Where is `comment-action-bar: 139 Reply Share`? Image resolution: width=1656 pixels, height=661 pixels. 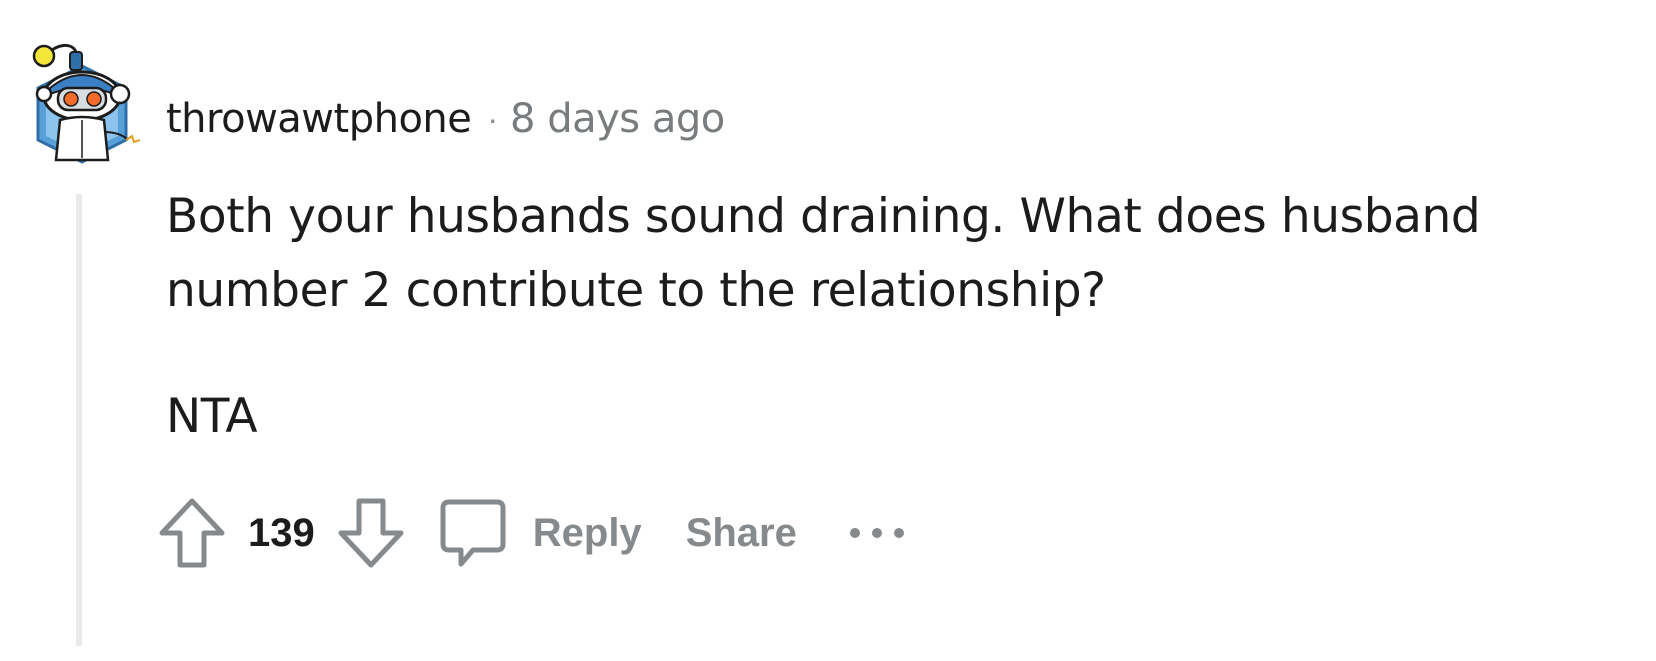
comment-action-bar: 139 Reply Share is located at coordinates (532, 533).